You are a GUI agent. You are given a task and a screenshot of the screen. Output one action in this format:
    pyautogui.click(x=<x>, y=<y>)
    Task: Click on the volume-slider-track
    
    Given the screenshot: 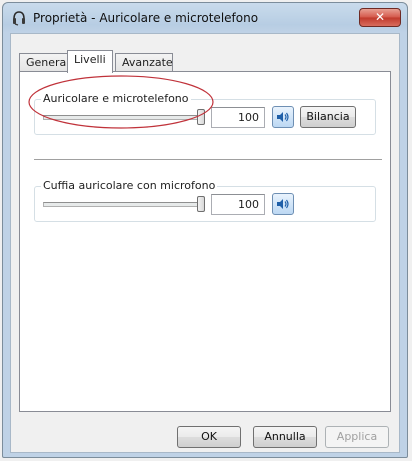 What is the action you would take?
    pyautogui.click(x=124, y=204)
    